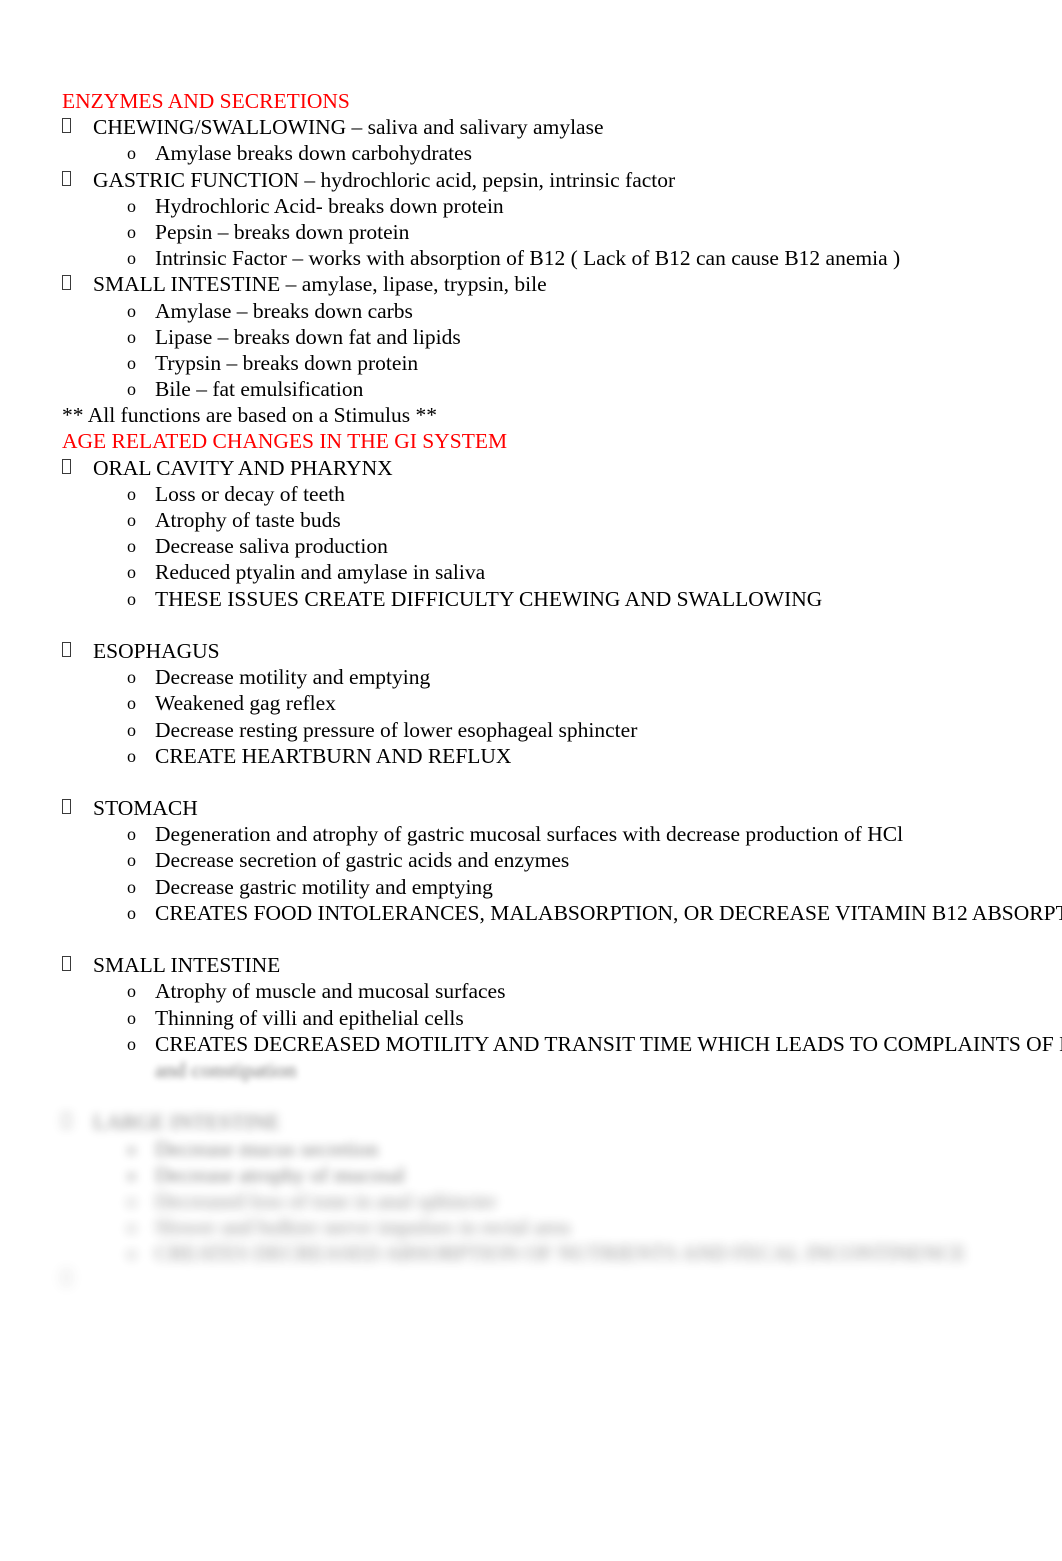 This screenshot has height=1561, width=1062. Describe the element at coordinates (562, 468) in the screenshot. I see `list-item-level1: ORAL CAVITY AND PHARYNX` at that location.